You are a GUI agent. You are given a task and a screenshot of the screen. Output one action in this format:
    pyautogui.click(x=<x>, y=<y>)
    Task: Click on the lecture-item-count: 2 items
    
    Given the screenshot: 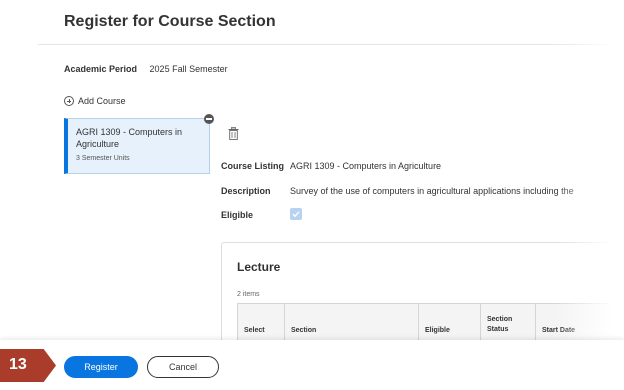 What is the action you would take?
    pyautogui.click(x=248, y=294)
    